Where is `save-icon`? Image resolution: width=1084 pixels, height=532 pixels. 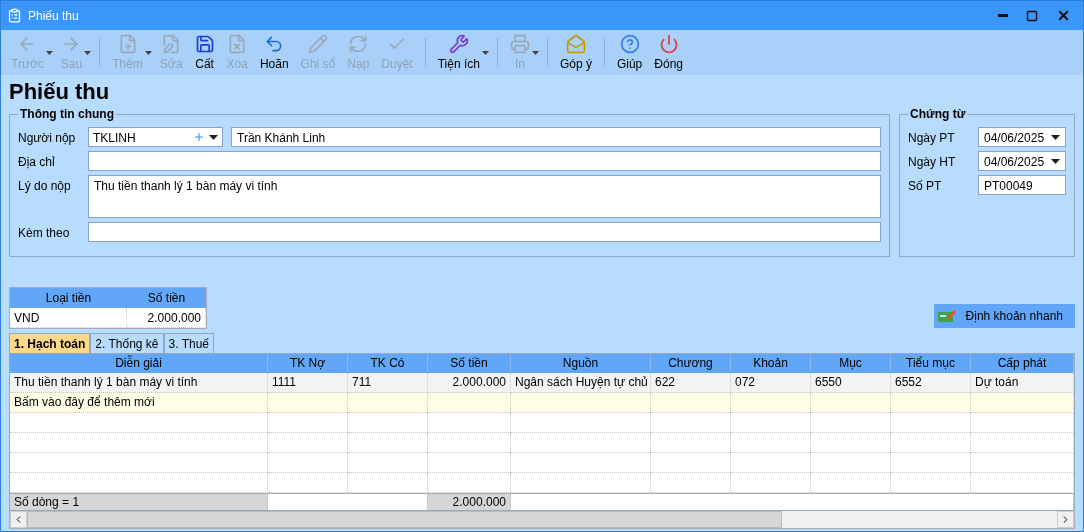
save-icon is located at coordinates (204, 44).